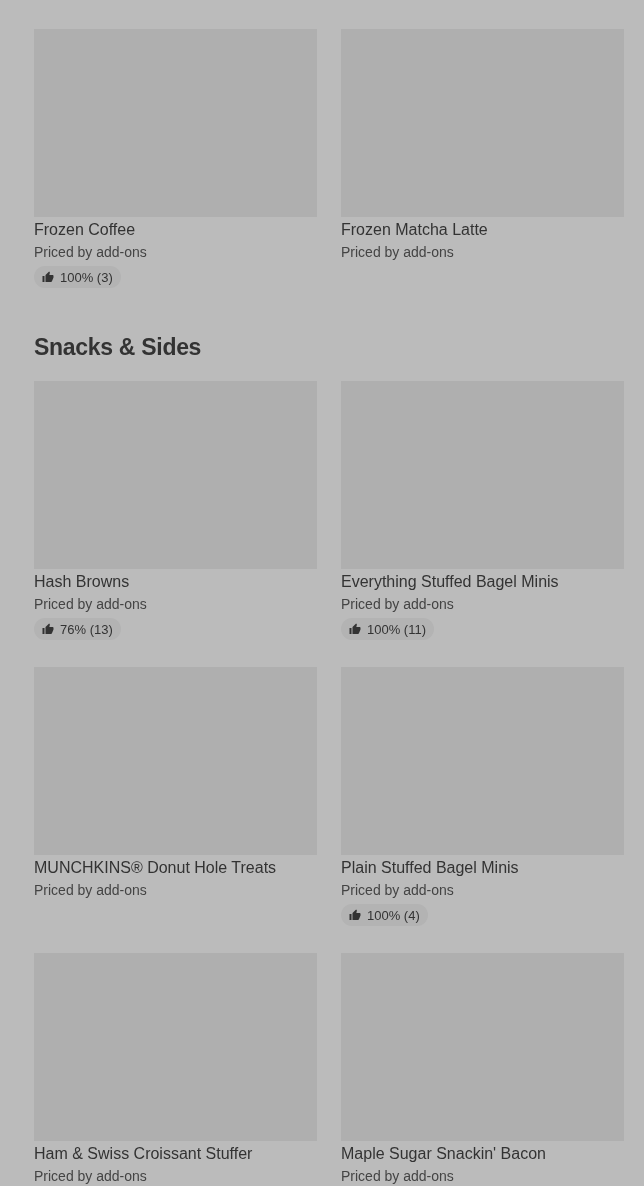 Image resolution: width=644 pixels, height=1186 pixels. What do you see at coordinates (143, 1154) in the screenshot?
I see `item-name: Ham & Swiss Croissant Stuffer` at bounding box center [143, 1154].